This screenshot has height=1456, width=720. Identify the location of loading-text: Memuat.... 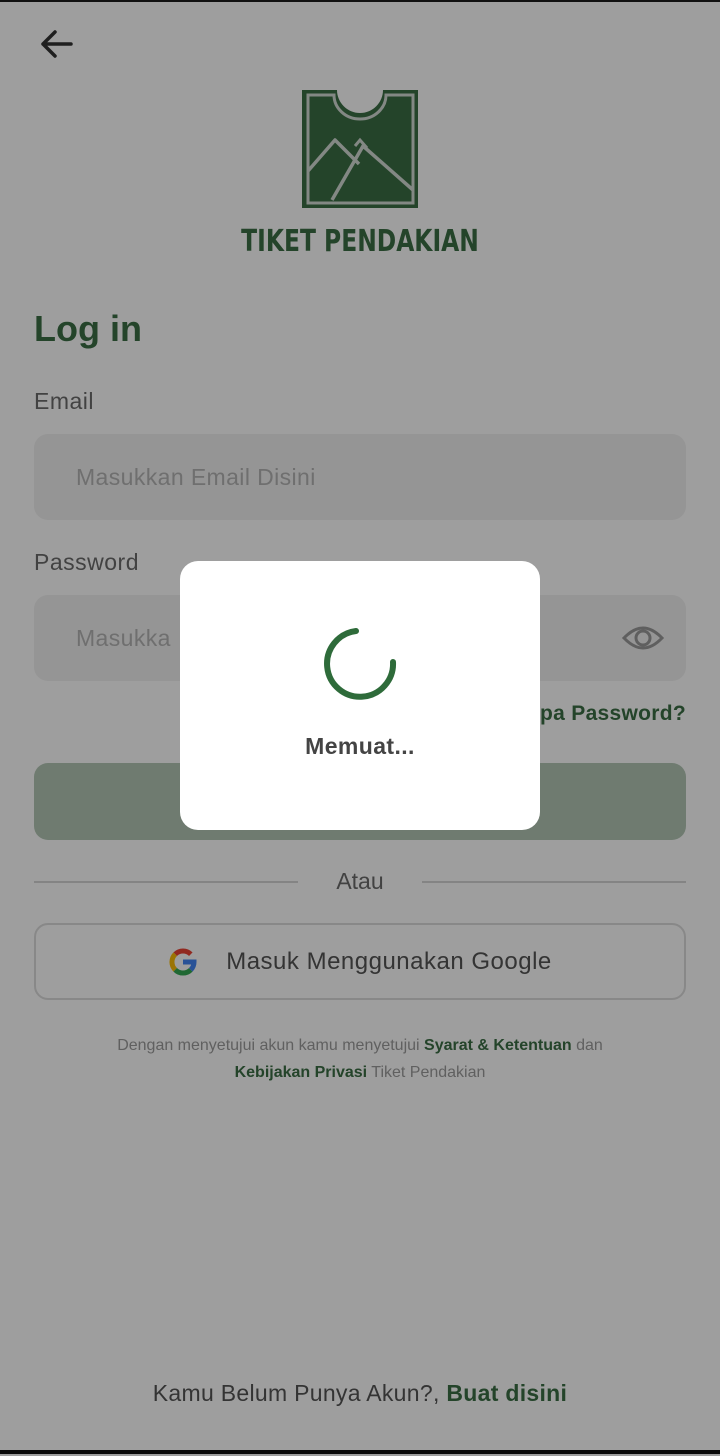
(360, 746).